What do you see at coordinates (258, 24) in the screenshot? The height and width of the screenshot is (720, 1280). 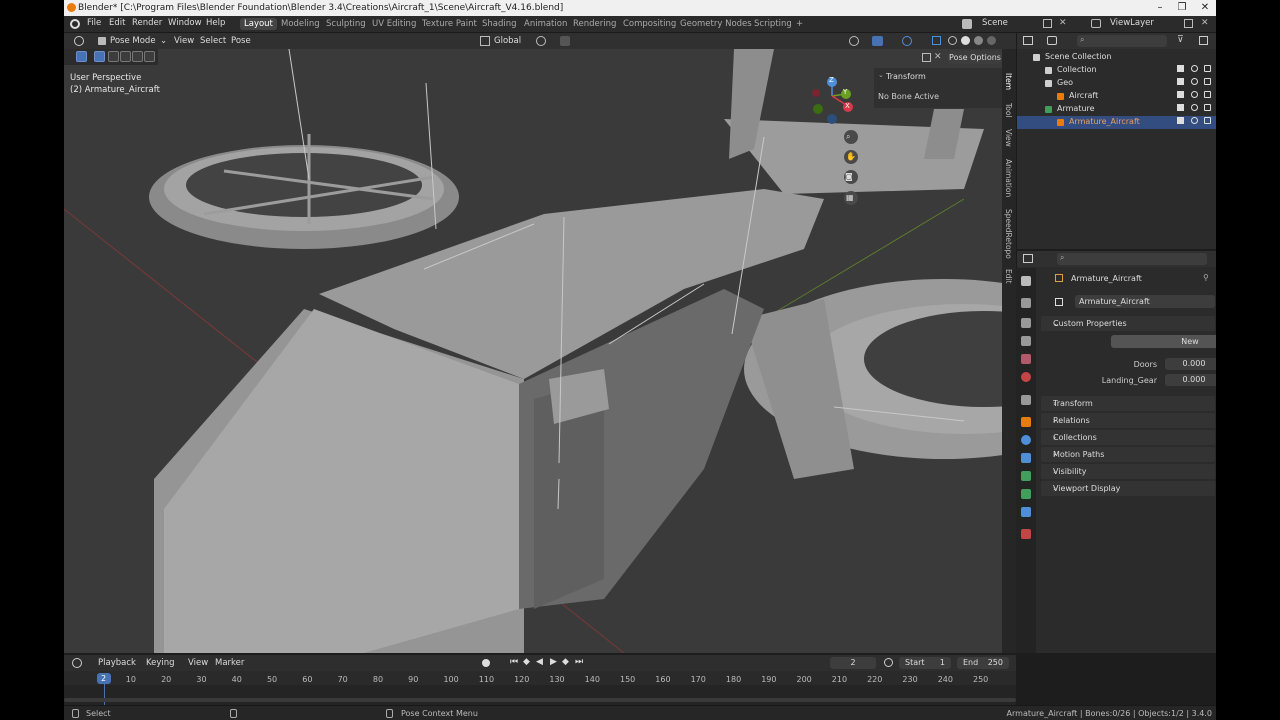 I see `tab-layout: Layout` at bounding box center [258, 24].